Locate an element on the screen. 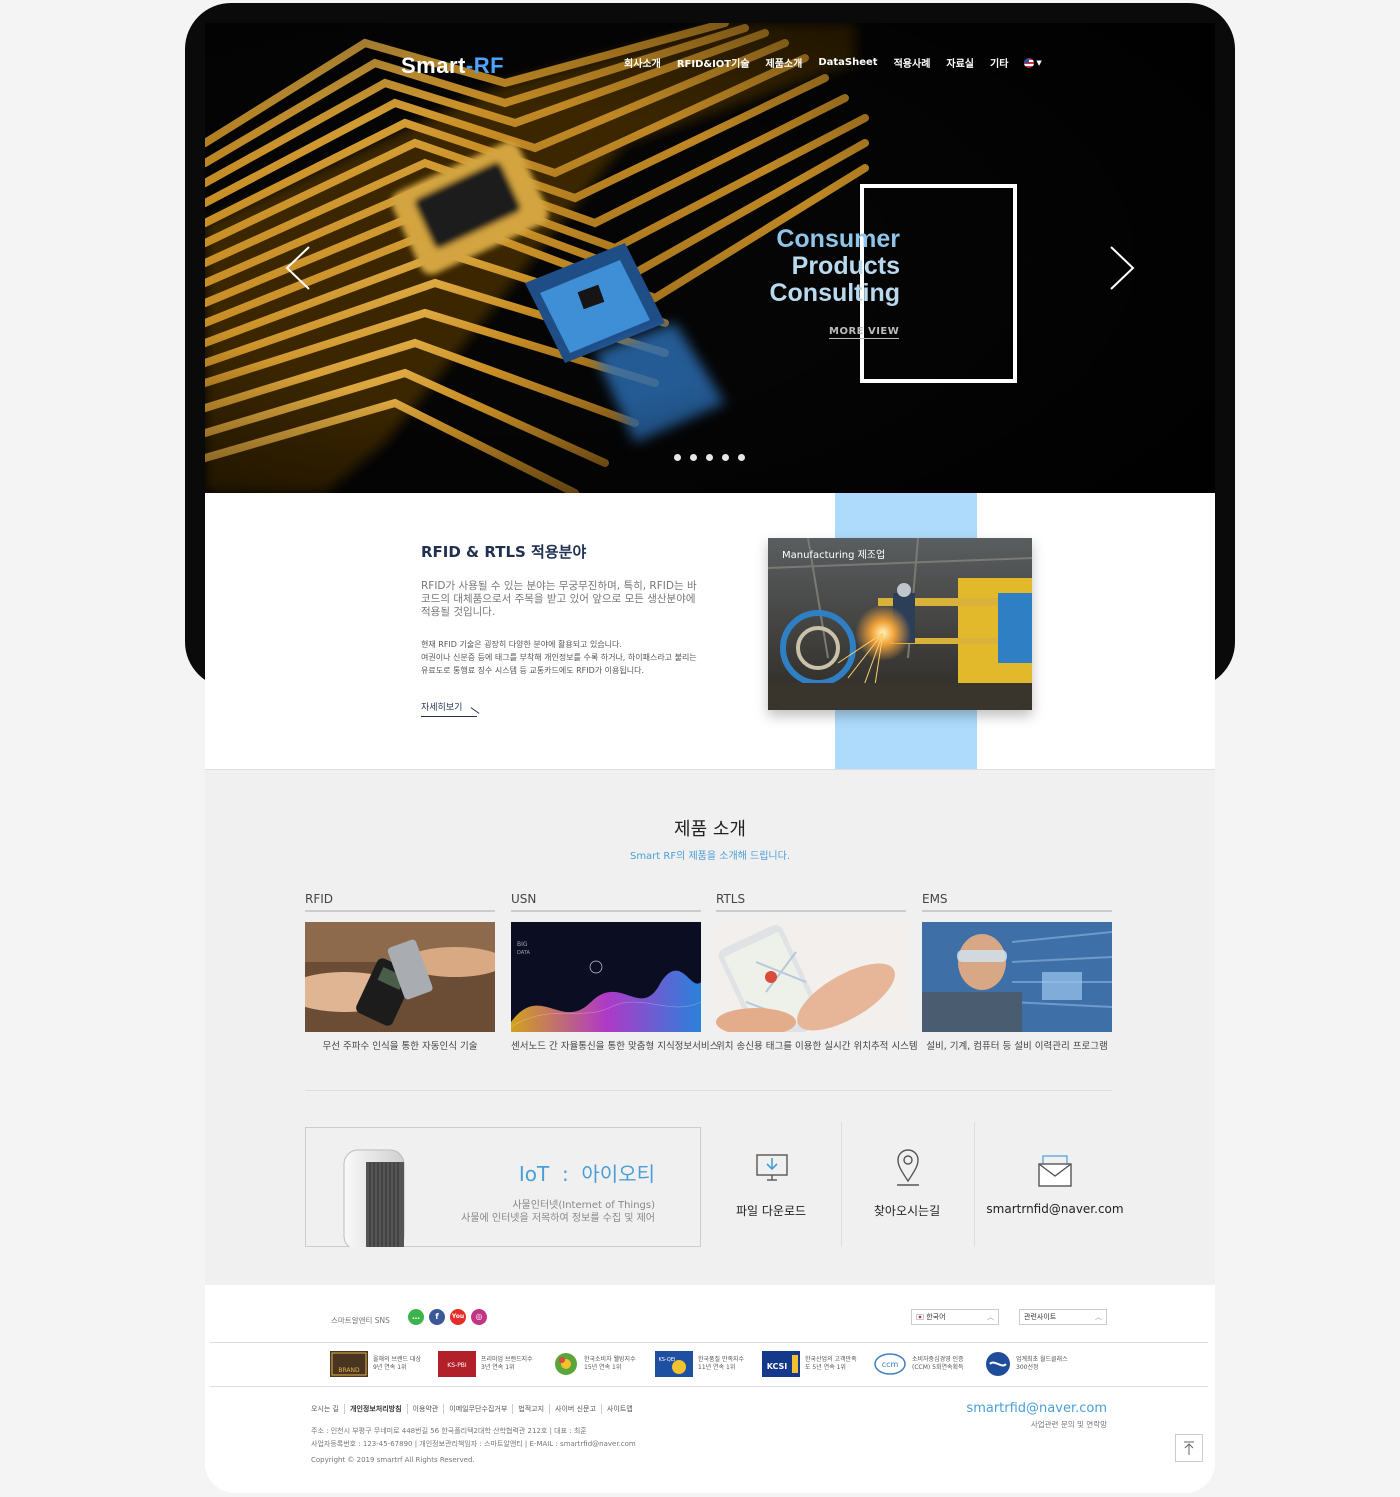 The height and width of the screenshot is (1497, 1400). award-text: 한국품질 만족지수 is located at coordinates (721, 1359).